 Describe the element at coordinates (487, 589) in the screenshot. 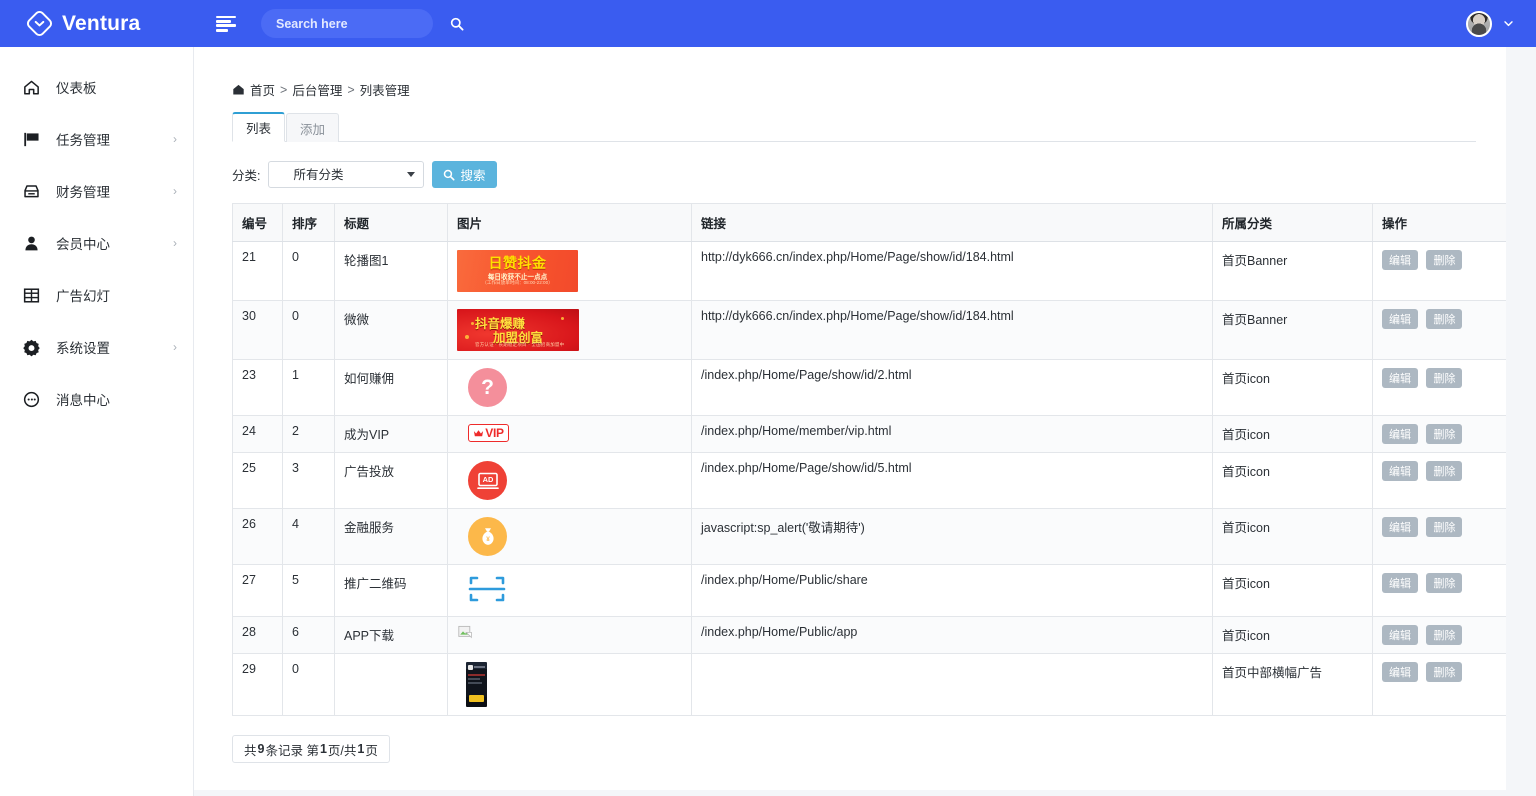

I see `qr-scan-icon` at that location.